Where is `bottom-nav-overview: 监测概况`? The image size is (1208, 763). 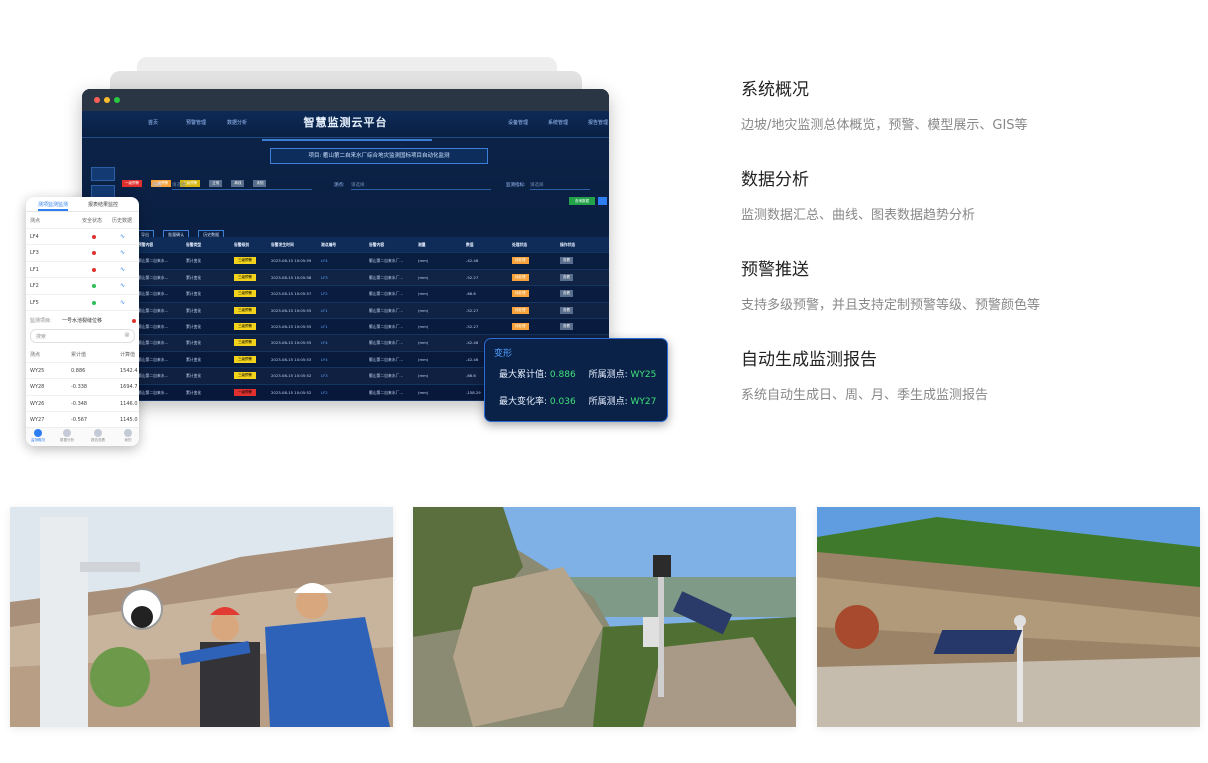
bottom-nav-overview: 监测概况 is located at coordinates (38, 436).